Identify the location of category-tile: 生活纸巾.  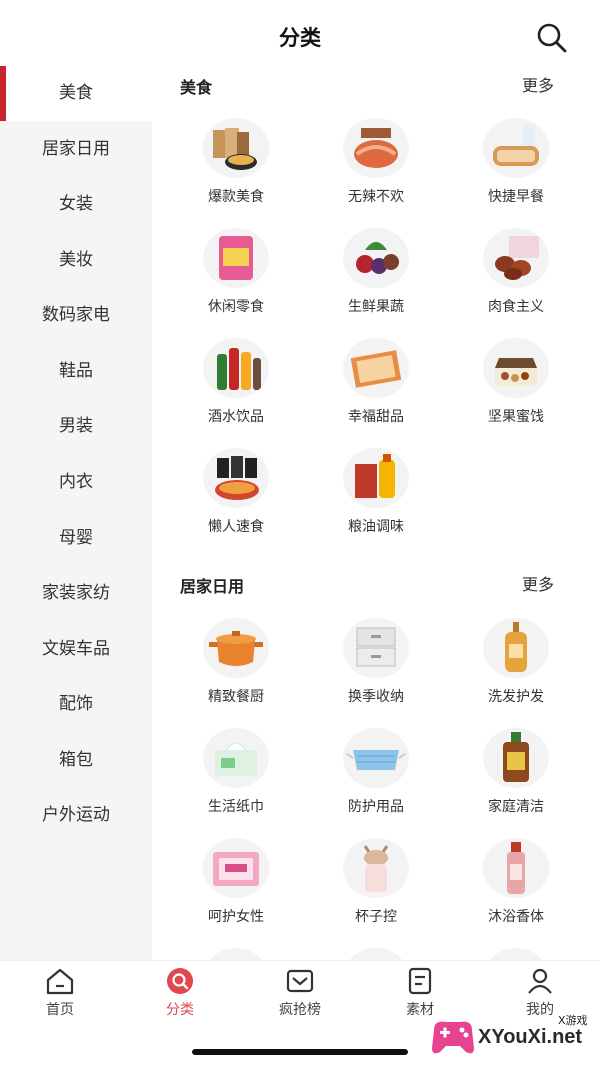
(236, 778).